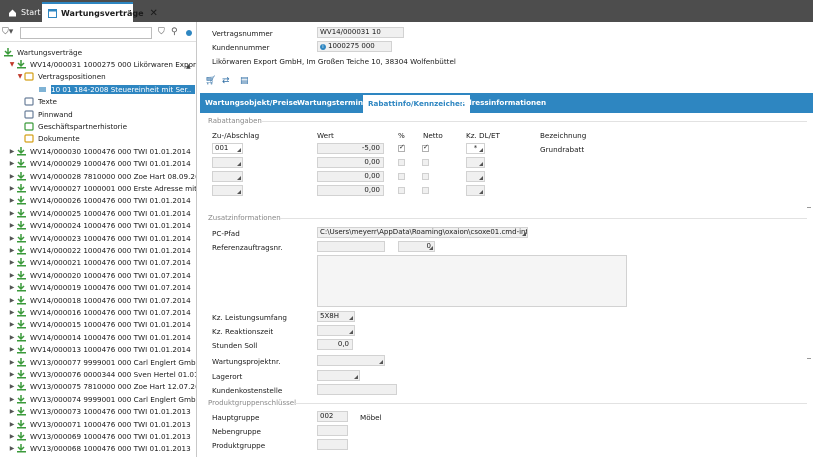 This screenshot has height=457, width=813. Describe the element at coordinates (44, 114) in the screenshot. I see `tree-node: Pinnwand` at that location.